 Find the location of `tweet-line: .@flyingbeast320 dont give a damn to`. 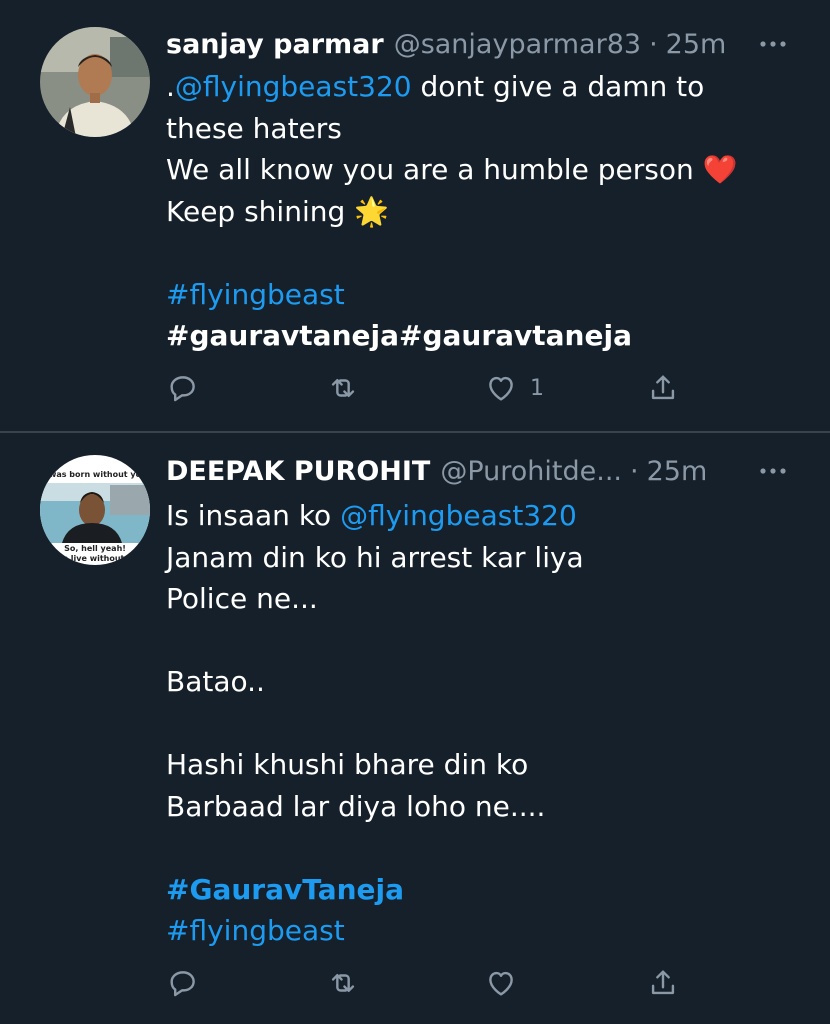

tweet-line: .@flyingbeast320 dont give a damn to is located at coordinates (486, 87).